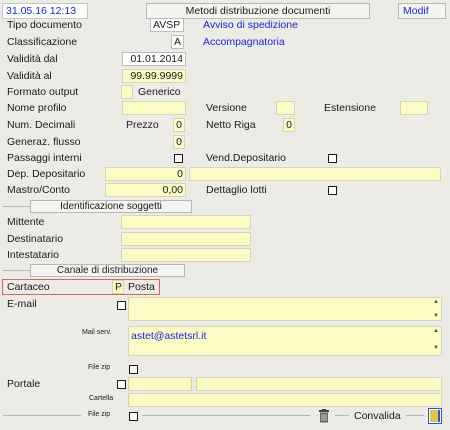  I want to click on vend-depositario-label: Vend.Depositario, so click(246, 158).